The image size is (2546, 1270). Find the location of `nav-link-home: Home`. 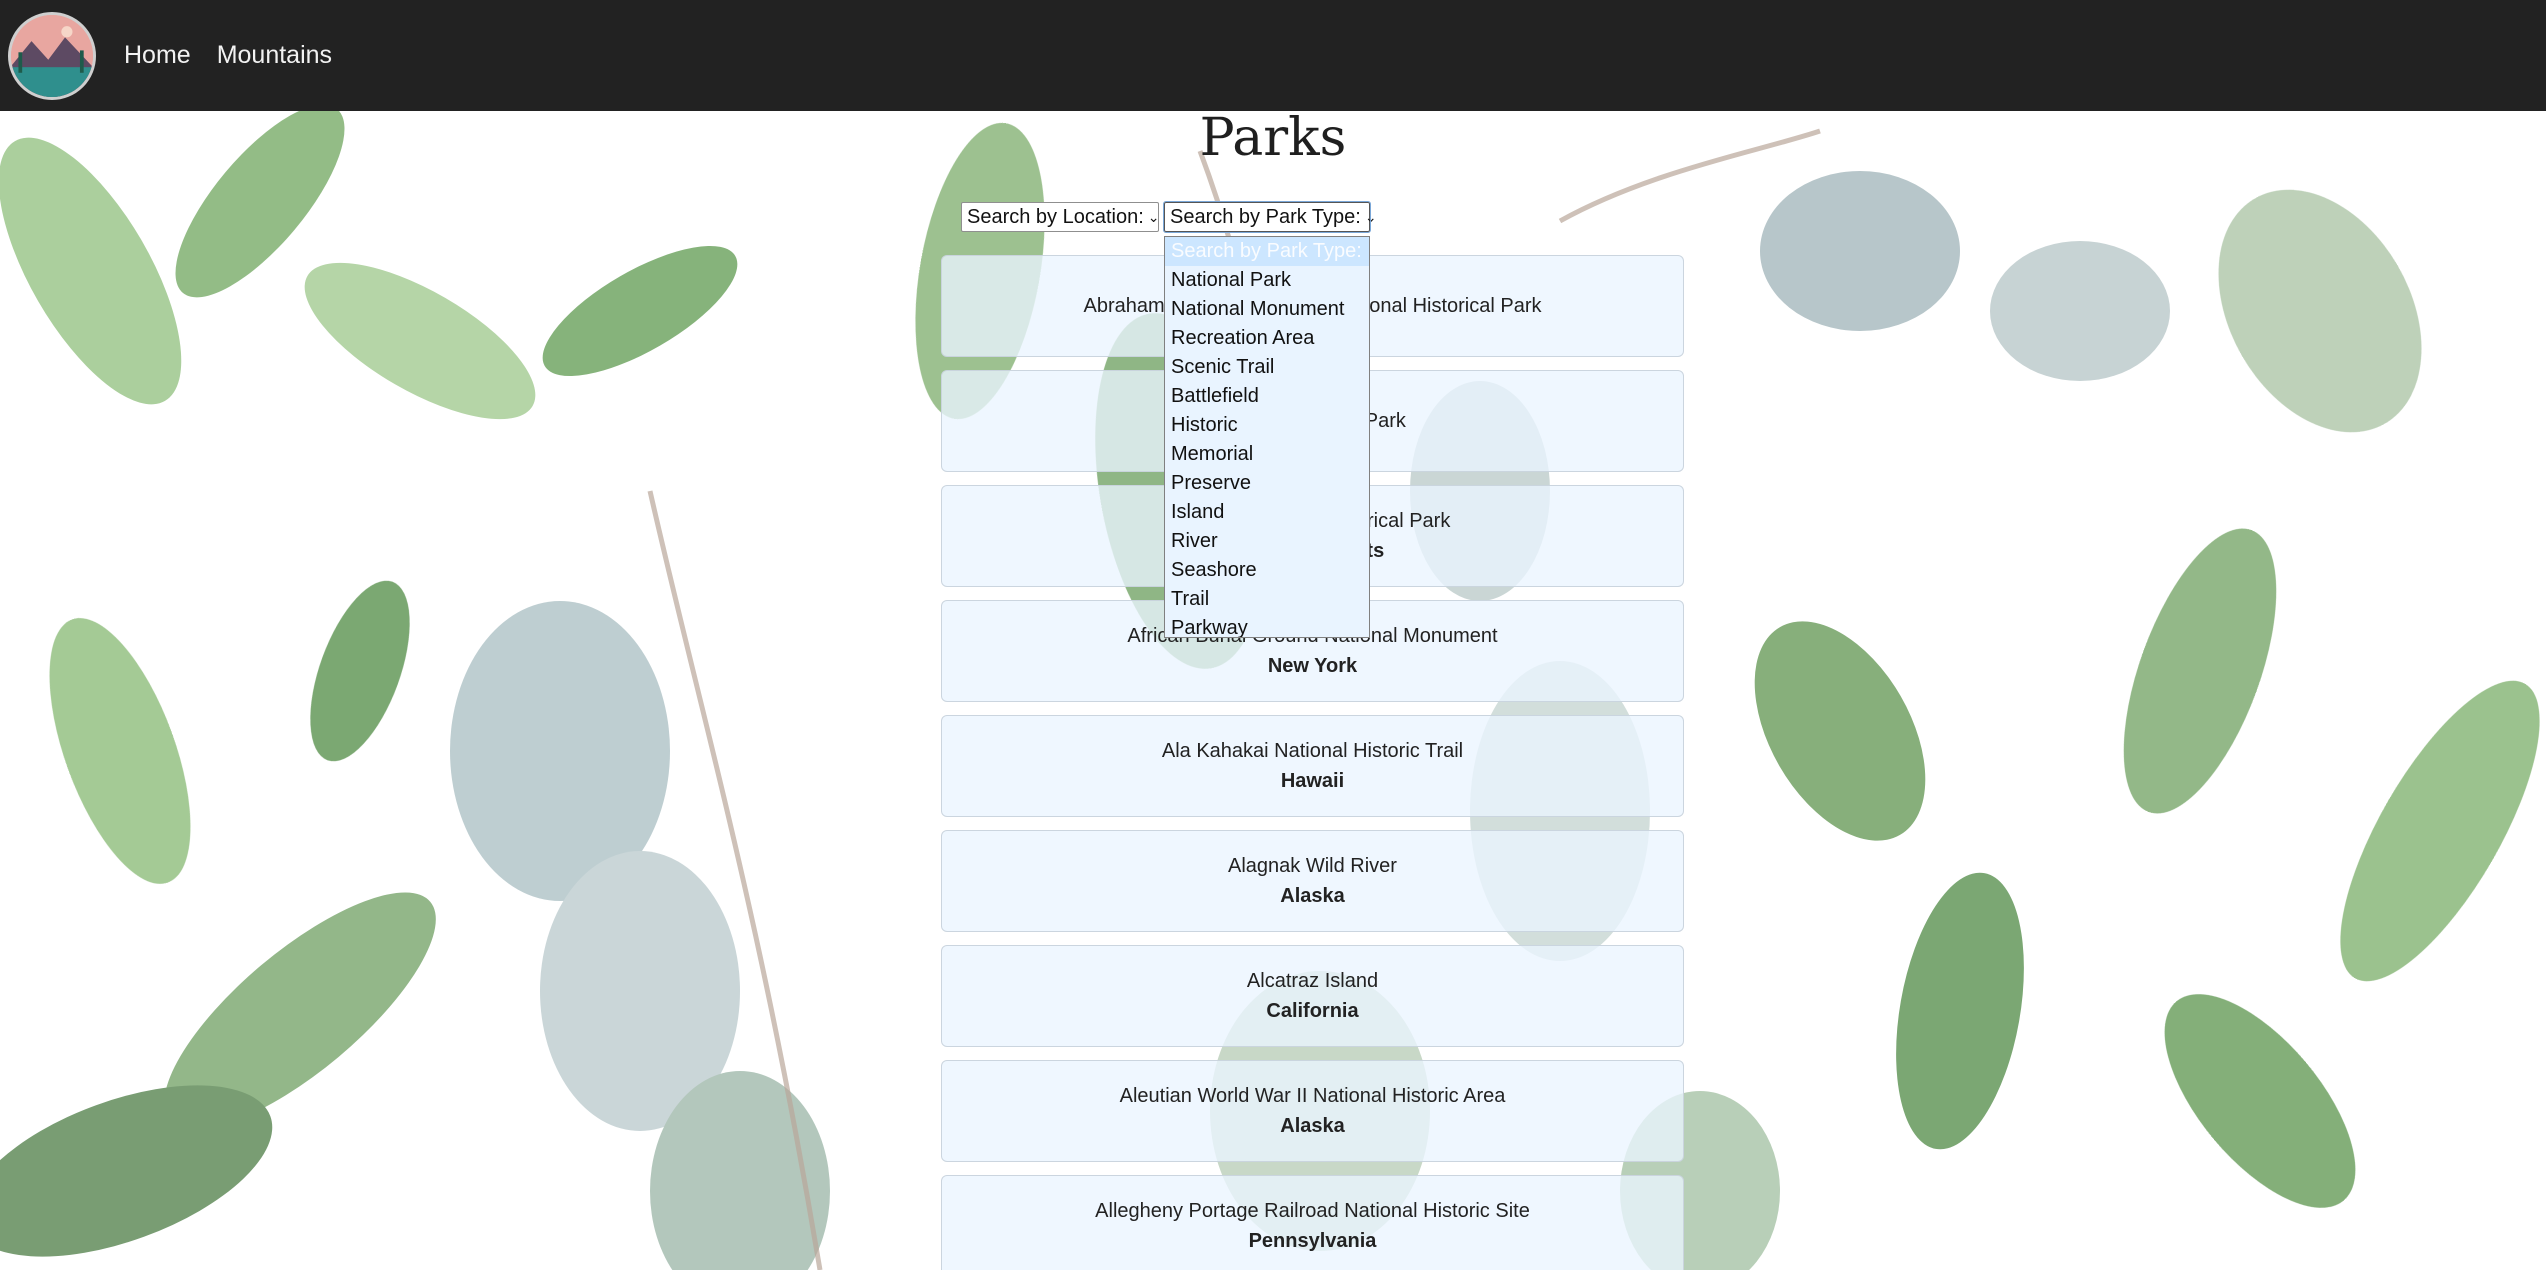

nav-link-home: Home is located at coordinates (157, 55).